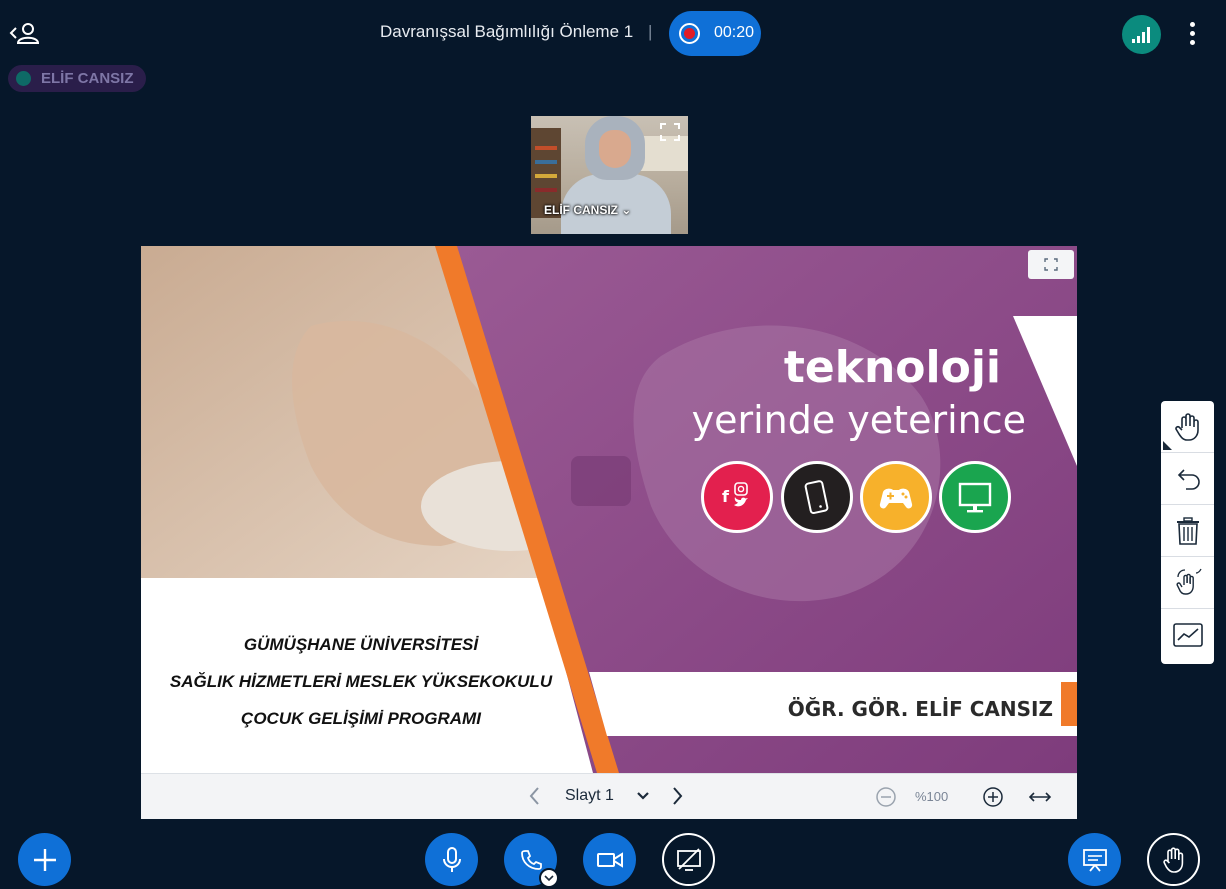  I want to click on presentation-fullscreen-button, so click(1051, 264).